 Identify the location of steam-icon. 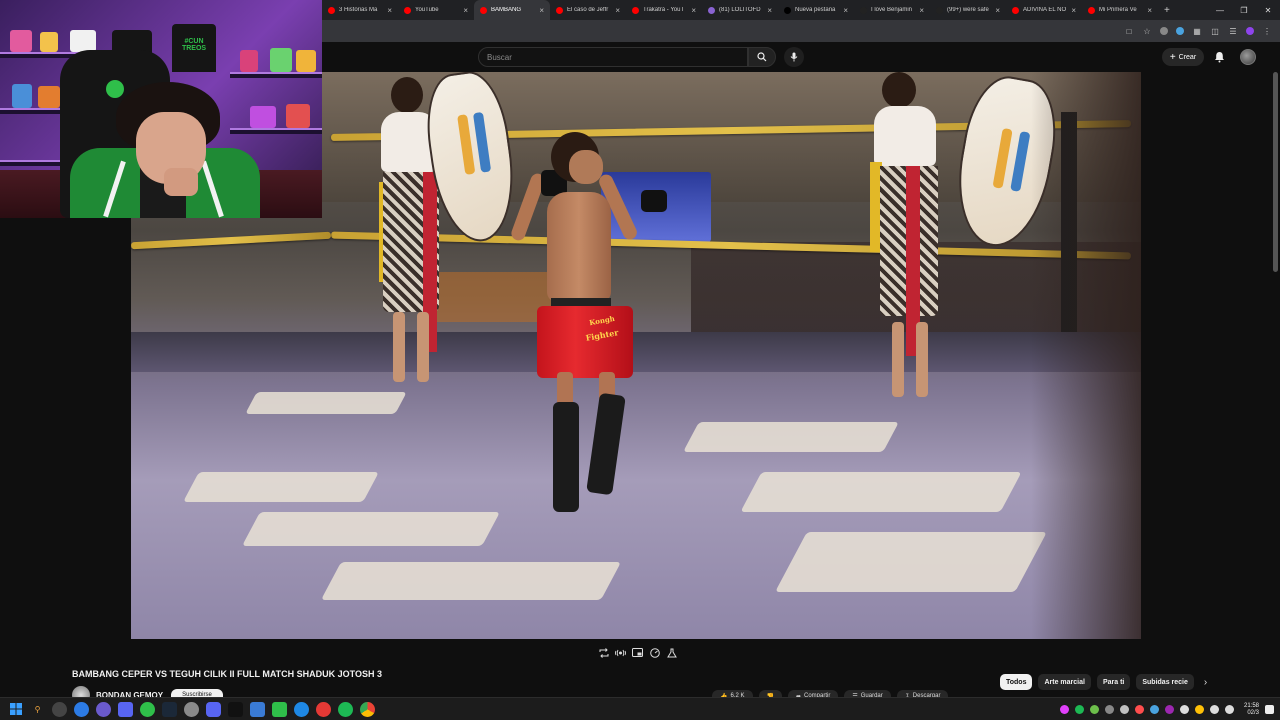
(169, 709).